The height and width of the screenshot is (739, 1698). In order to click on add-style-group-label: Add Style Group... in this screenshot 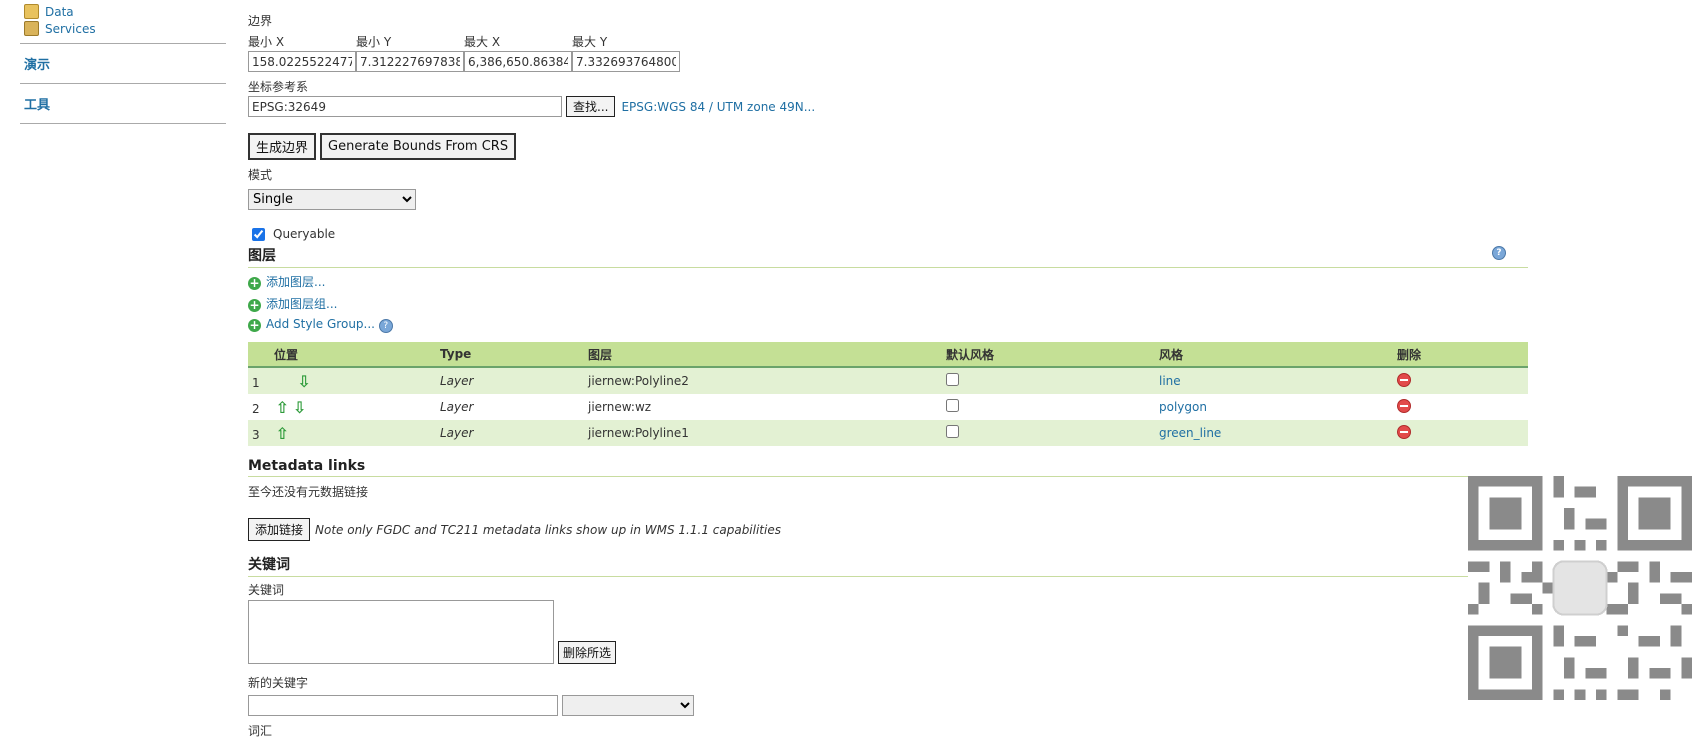, I will do `click(320, 324)`.